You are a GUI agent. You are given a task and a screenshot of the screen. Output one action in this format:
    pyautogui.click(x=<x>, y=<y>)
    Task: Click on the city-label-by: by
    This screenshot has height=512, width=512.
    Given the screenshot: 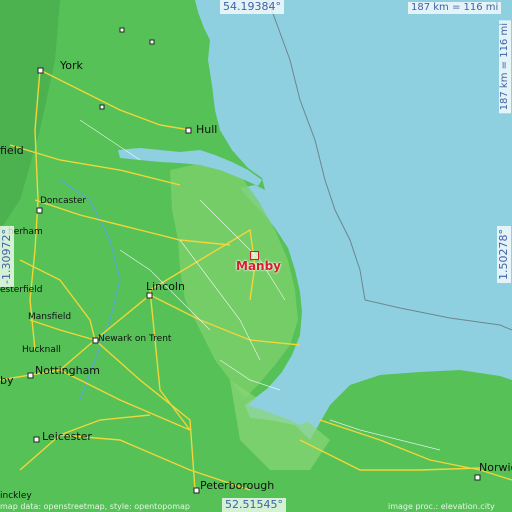 What is the action you would take?
    pyautogui.click(x=7, y=380)
    